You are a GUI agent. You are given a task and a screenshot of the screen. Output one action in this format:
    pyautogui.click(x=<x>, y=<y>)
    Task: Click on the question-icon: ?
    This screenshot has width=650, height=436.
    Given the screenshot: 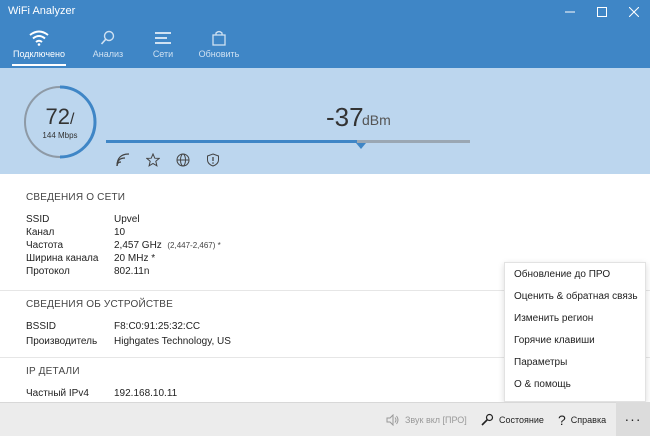 What is the action you would take?
    pyautogui.click(x=562, y=420)
    